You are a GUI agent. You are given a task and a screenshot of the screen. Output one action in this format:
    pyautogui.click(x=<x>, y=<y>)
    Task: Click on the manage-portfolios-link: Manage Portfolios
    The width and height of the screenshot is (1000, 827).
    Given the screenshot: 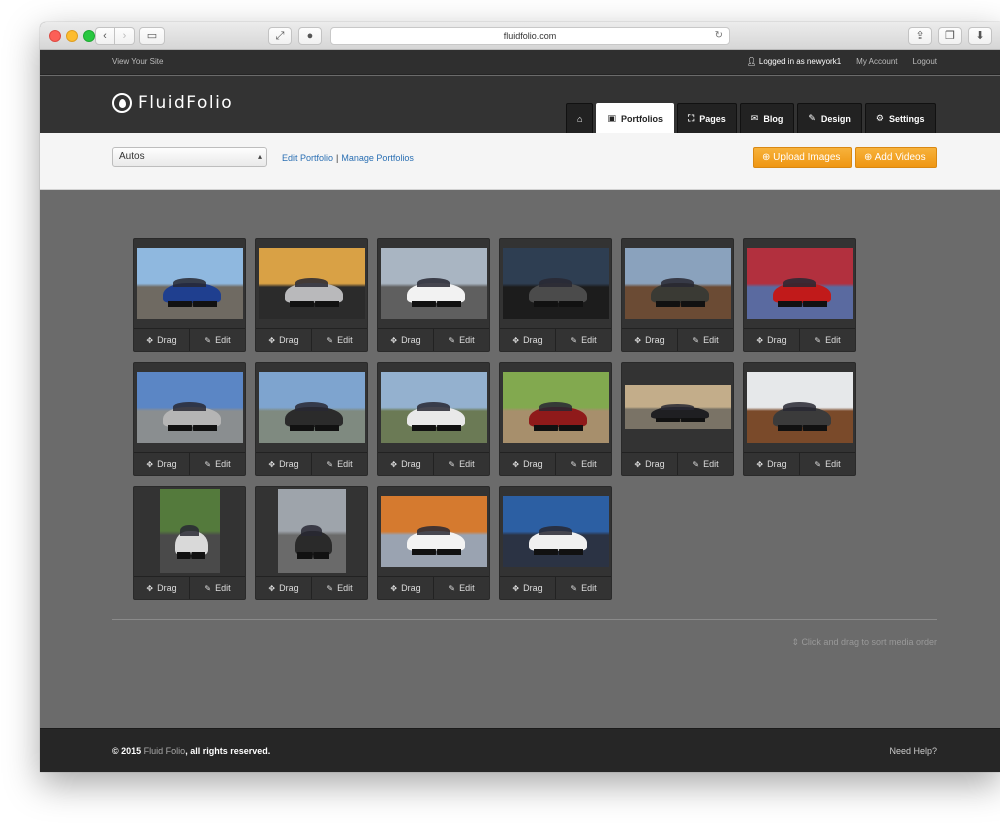 What is the action you would take?
    pyautogui.click(x=377, y=158)
    